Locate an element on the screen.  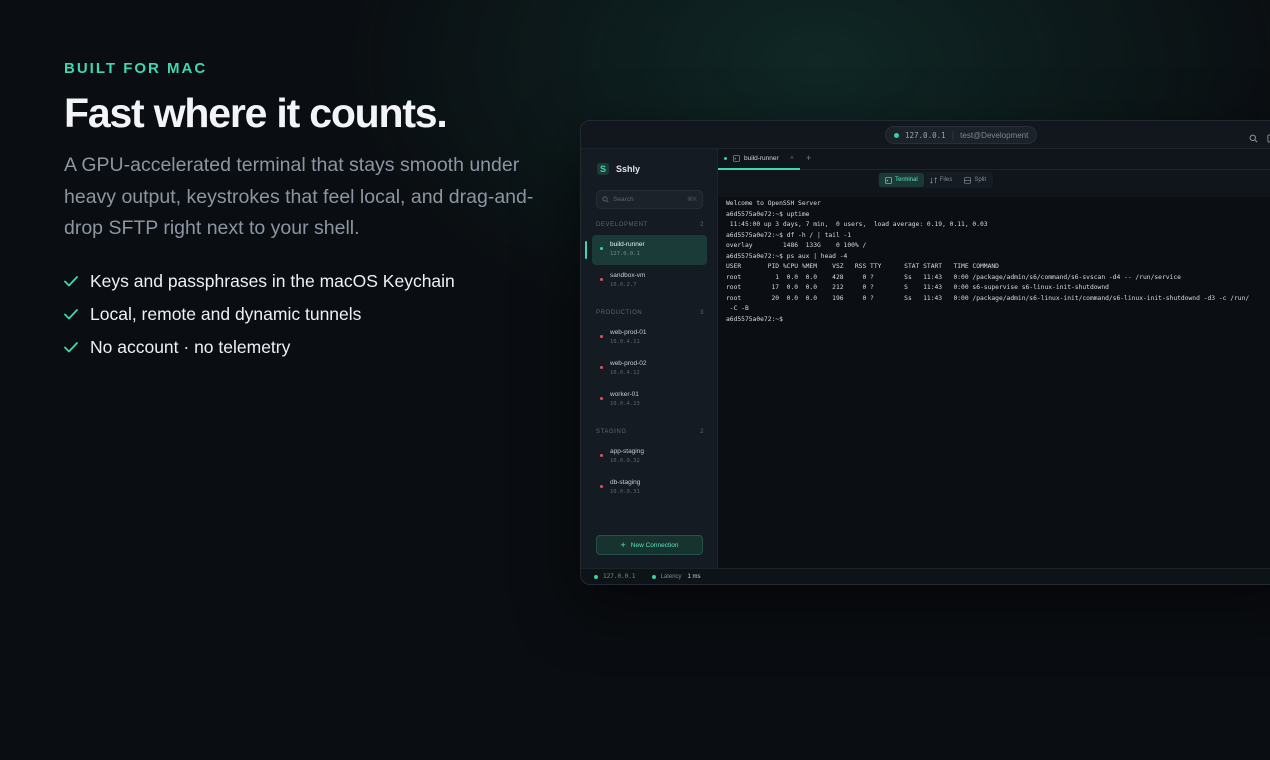
search-input: Search ⌘K is located at coordinates (649, 199).